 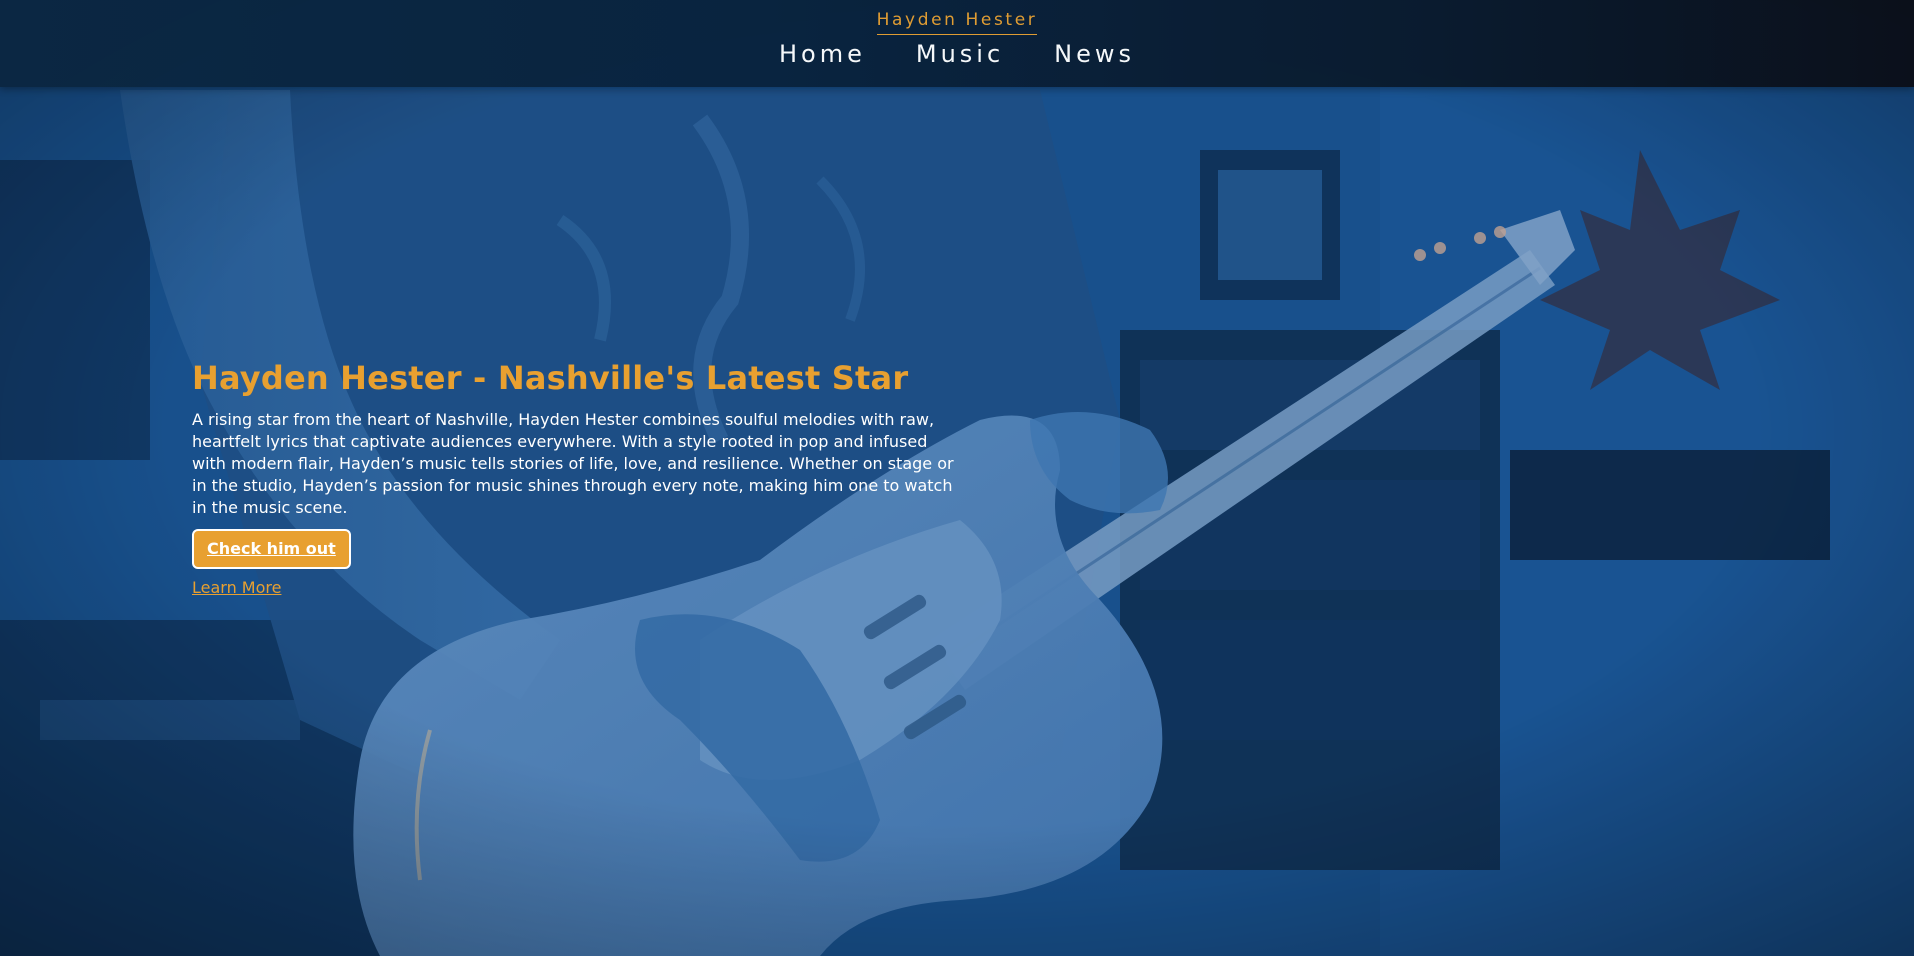 I want to click on learn-more-link: Learn More, so click(x=236, y=587).